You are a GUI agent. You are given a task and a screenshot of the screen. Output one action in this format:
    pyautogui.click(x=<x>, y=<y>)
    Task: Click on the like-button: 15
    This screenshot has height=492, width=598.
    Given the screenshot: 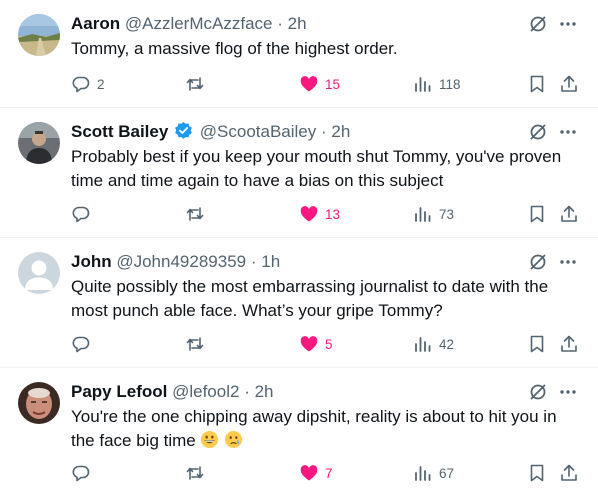 What is the action you would take?
    pyautogui.click(x=319, y=84)
    